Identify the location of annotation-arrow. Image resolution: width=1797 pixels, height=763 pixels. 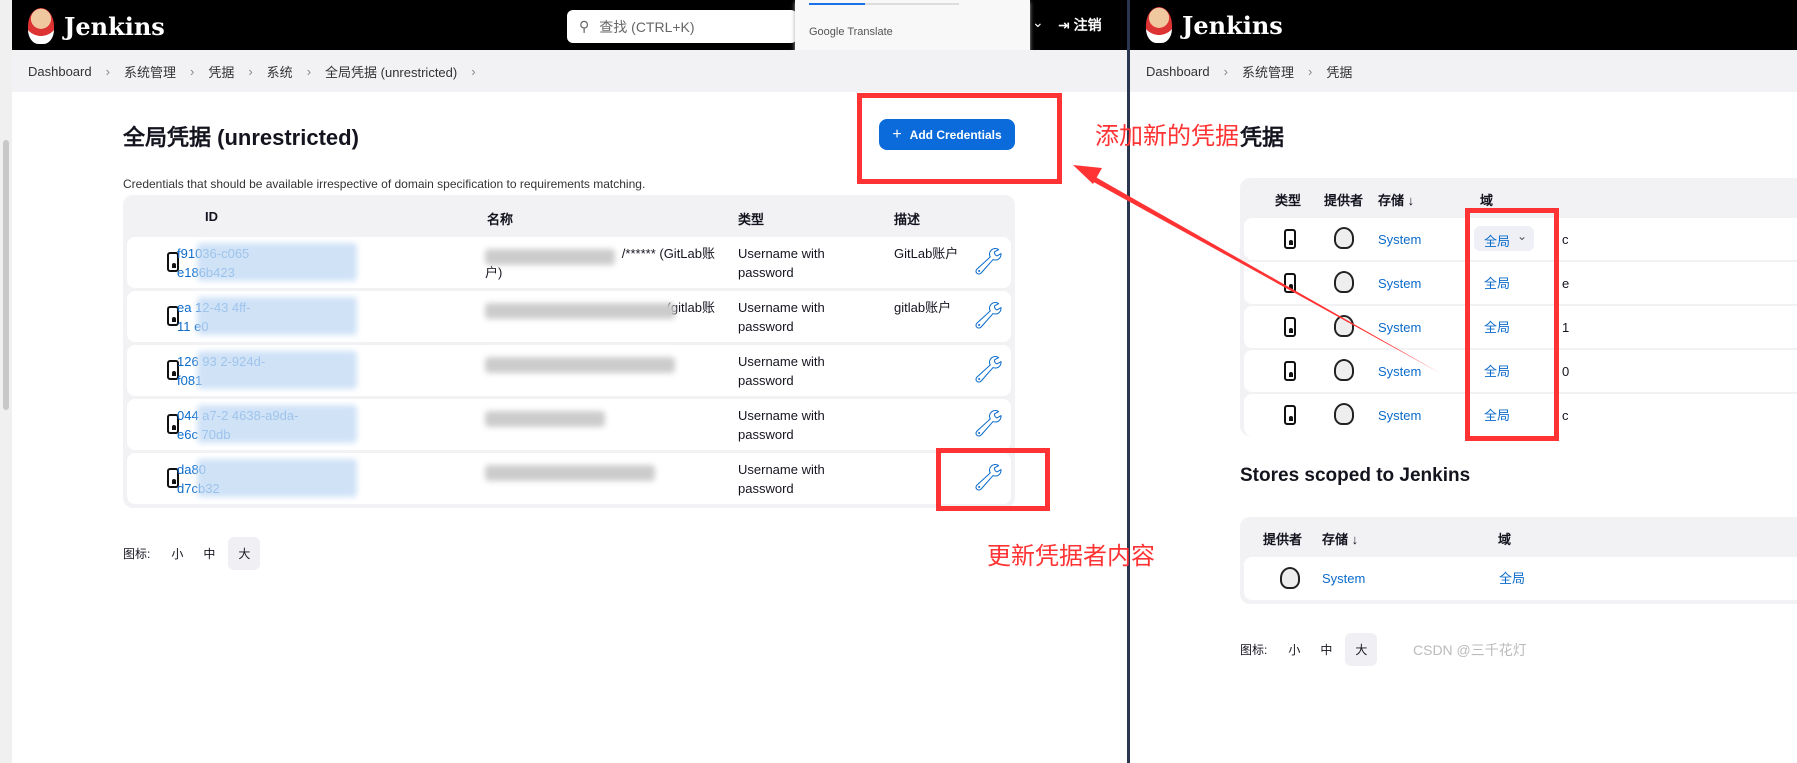
(1256, 269).